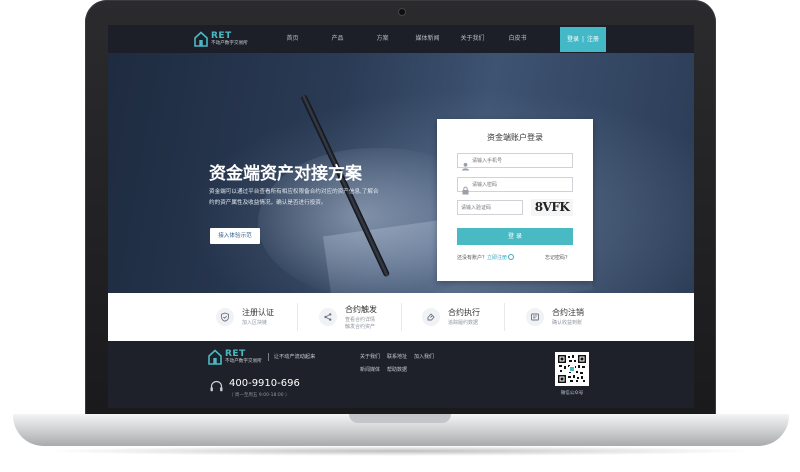 Image resolution: width=800 pixels, height=472 pixels. Describe the element at coordinates (397, 369) in the screenshot. I see `footer-link-help: 帮助数据` at that location.